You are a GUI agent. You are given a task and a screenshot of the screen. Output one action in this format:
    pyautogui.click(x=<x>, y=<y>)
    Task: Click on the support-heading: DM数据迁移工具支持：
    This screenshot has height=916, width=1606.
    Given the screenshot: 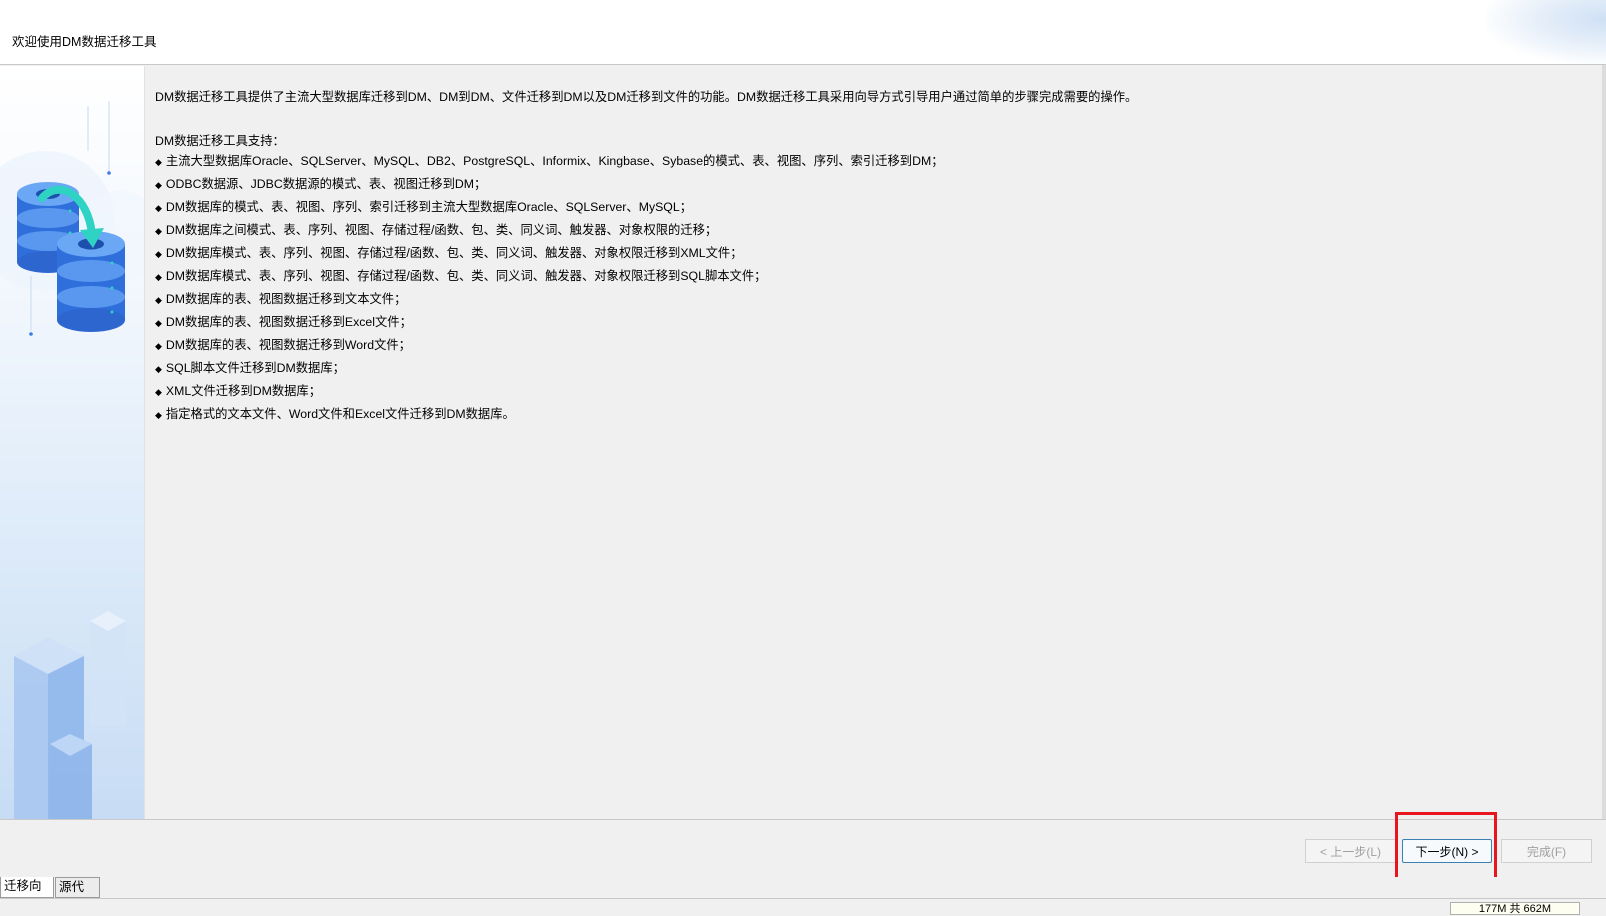 What is the action you would take?
    pyautogui.click(x=220, y=141)
    